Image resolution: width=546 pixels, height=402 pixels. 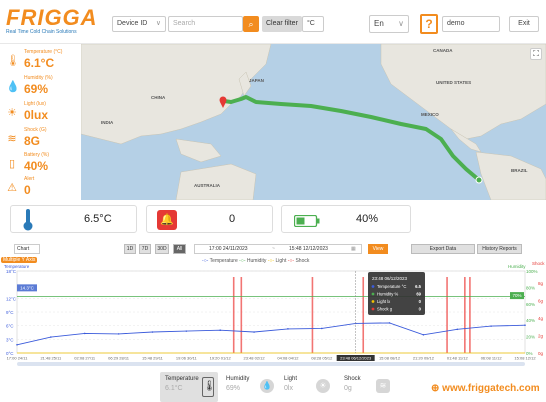 I want to click on frigga-logo: FRIGGA Real Time Cold Chain Solutions, so click(x=52, y=22).